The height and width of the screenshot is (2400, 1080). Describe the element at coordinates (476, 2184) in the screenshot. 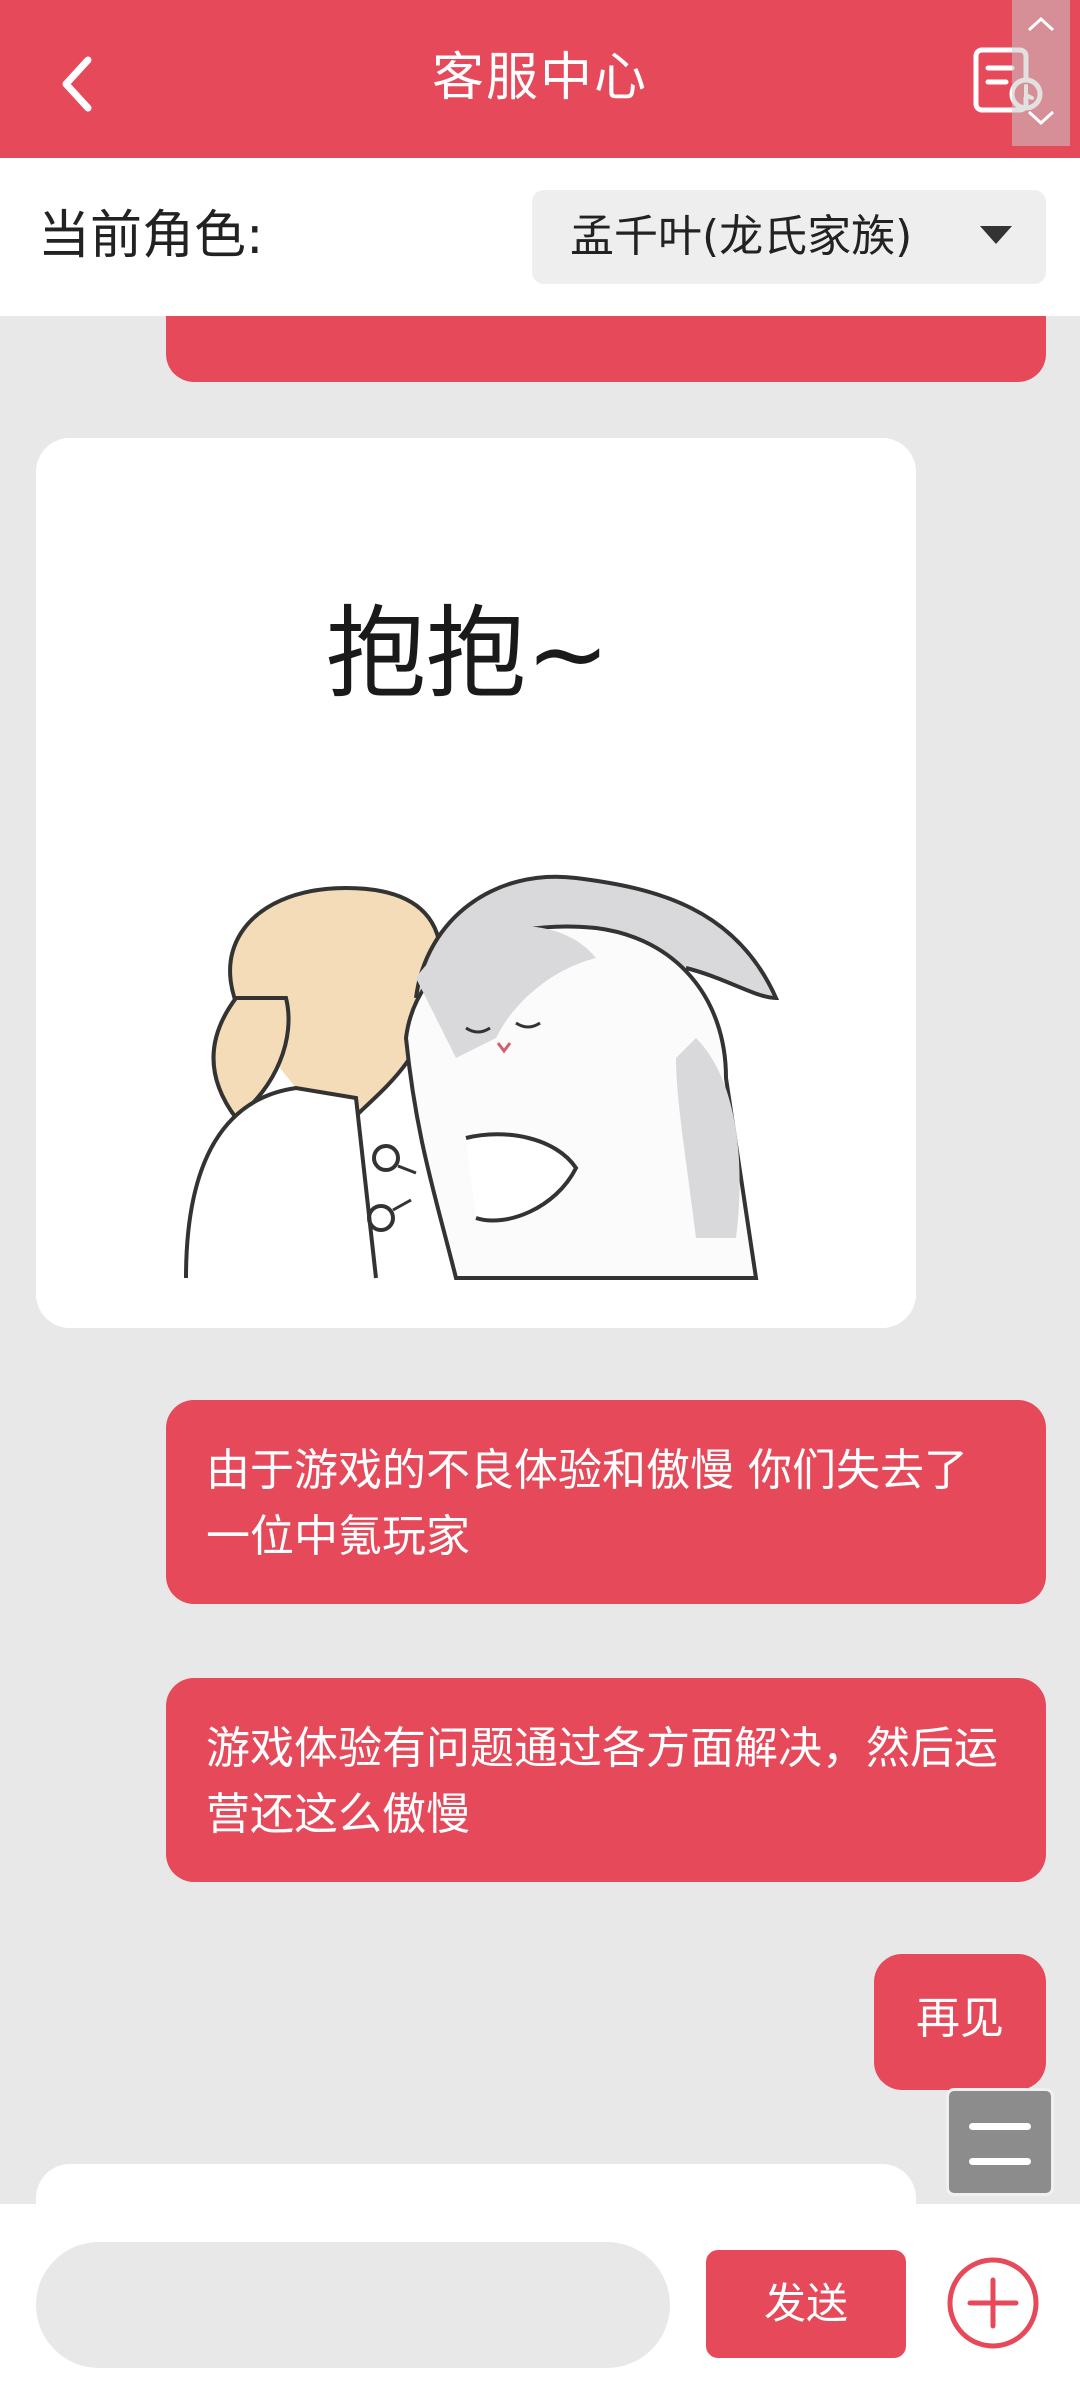

I see `incoming-message-partial` at that location.